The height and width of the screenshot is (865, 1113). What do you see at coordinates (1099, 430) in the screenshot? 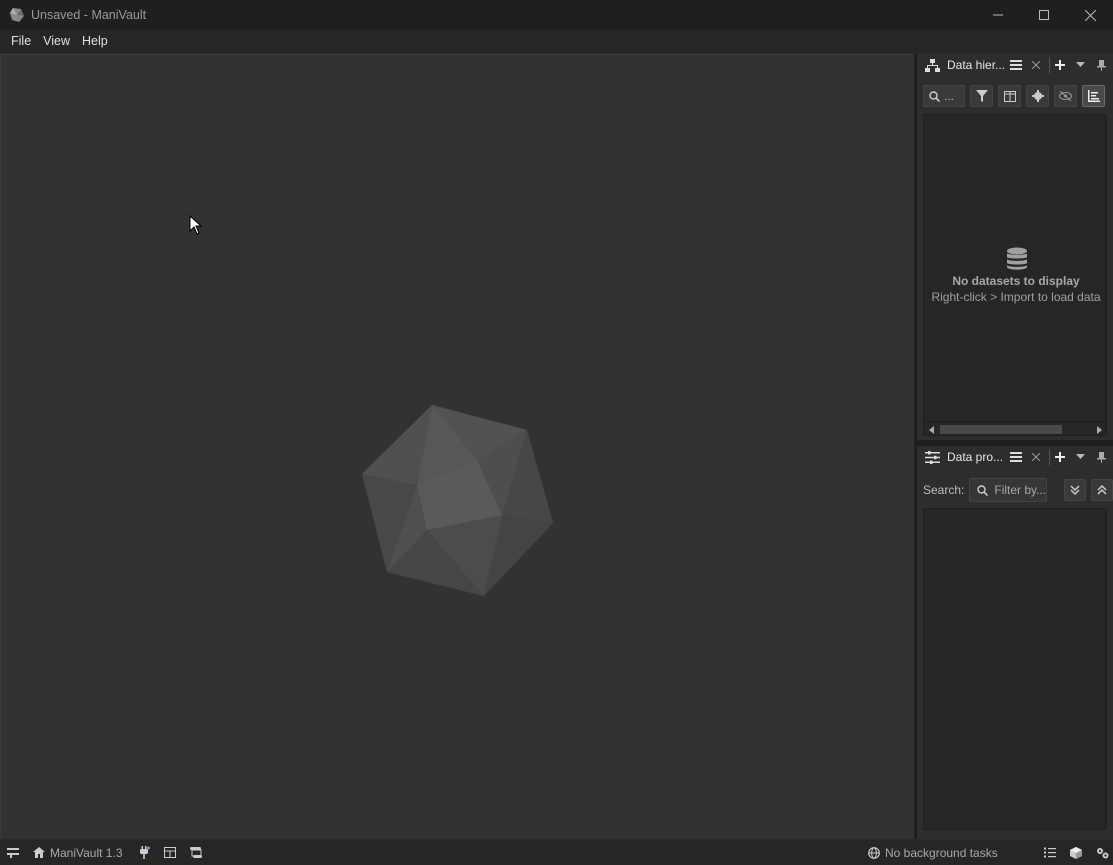
I see `scroll-right-arrow-icon` at bounding box center [1099, 430].